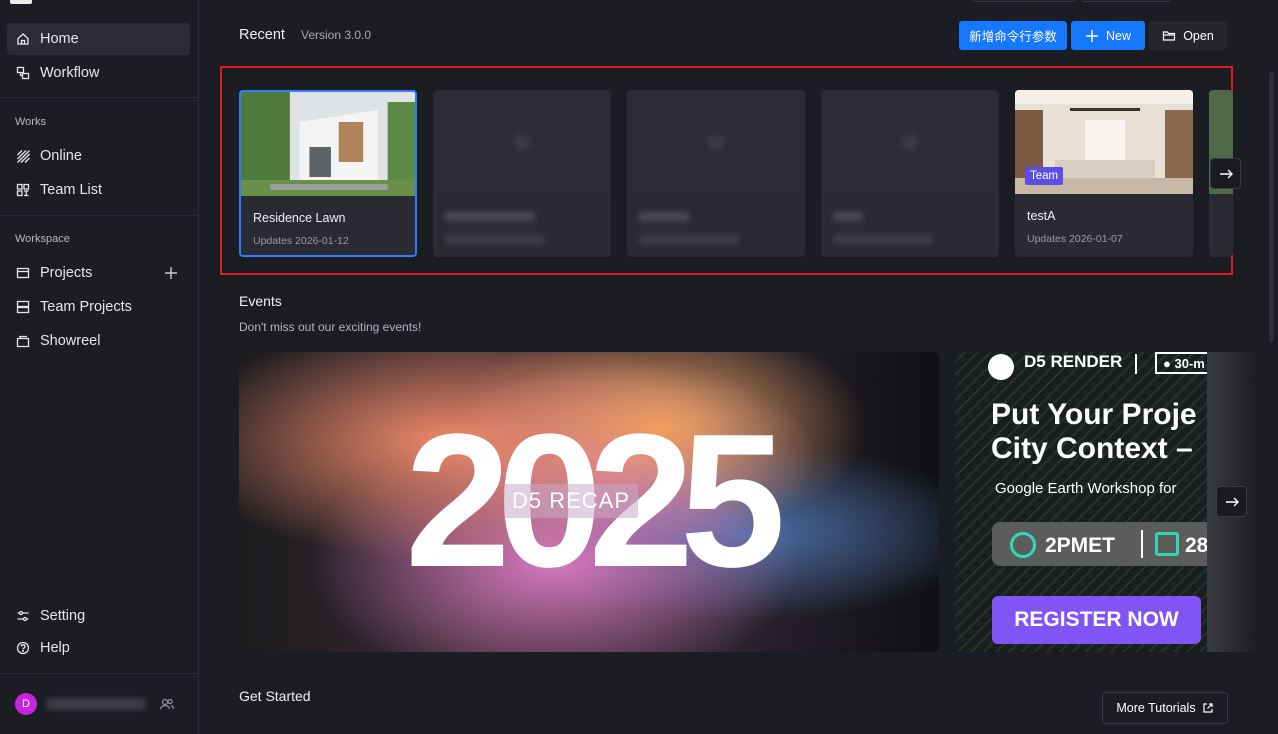  I want to click on recent-card-residence-lawn: Residence Lawn Updates 2026-01-12, so click(328, 173).